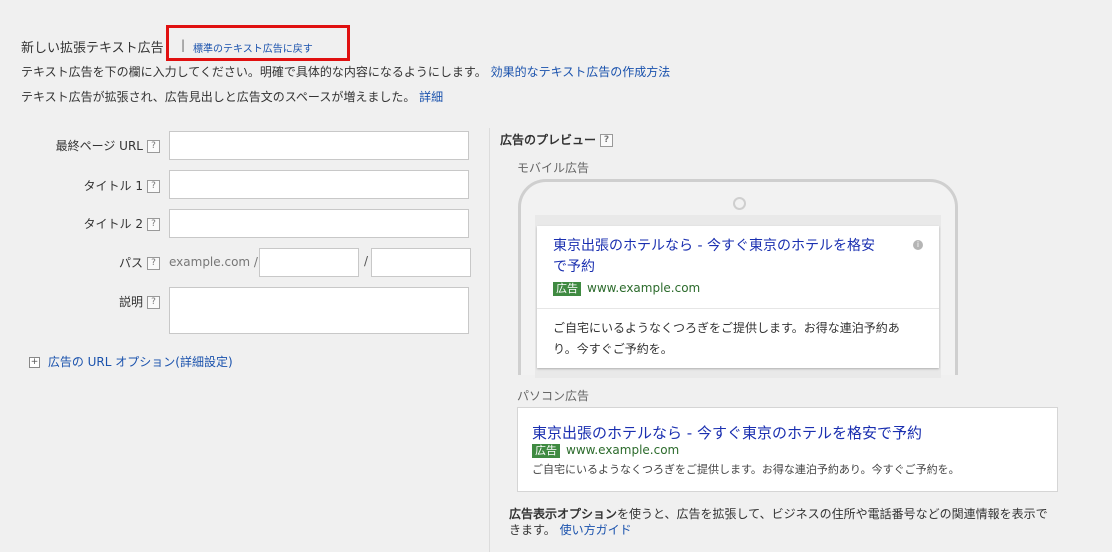 The height and width of the screenshot is (552, 1112). What do you see at coordinates (596, 530) in the screenshot?
I see `usage-guide-link: 使い方ガイド` at bounding box center [596, 530].